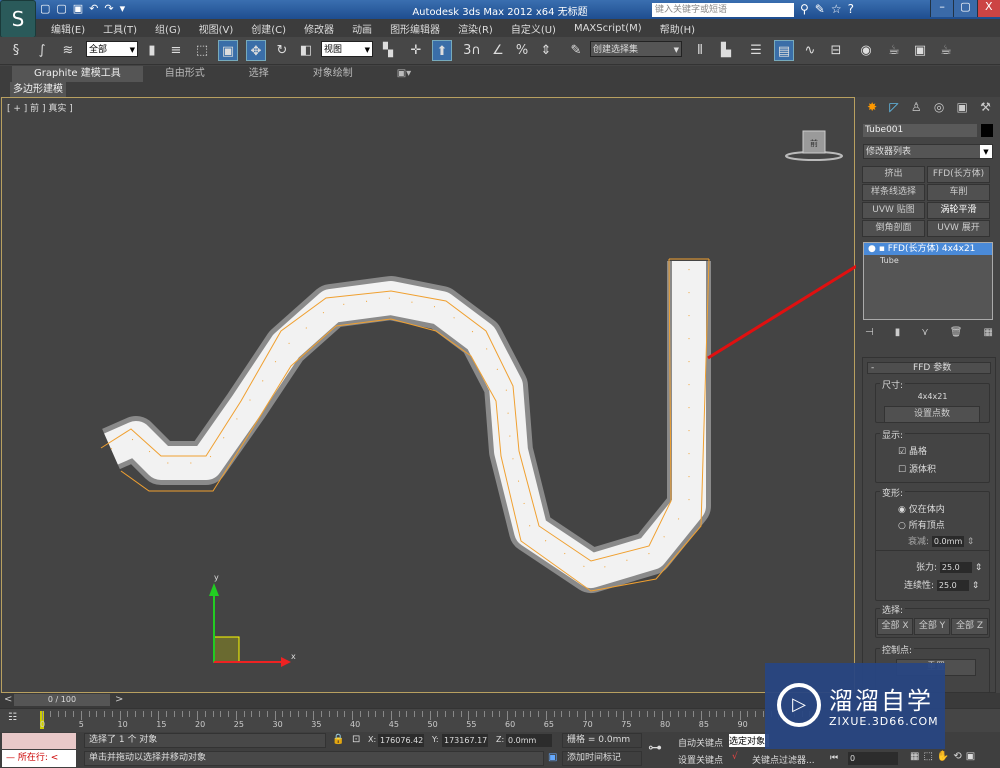 Image resolution: width=1000 pixels, height=768 pixels. What do you see at coordinates (700, 742) in the screenshot?
I see `auto-key-button: 自动关键点` at bounding box center [700, 742].